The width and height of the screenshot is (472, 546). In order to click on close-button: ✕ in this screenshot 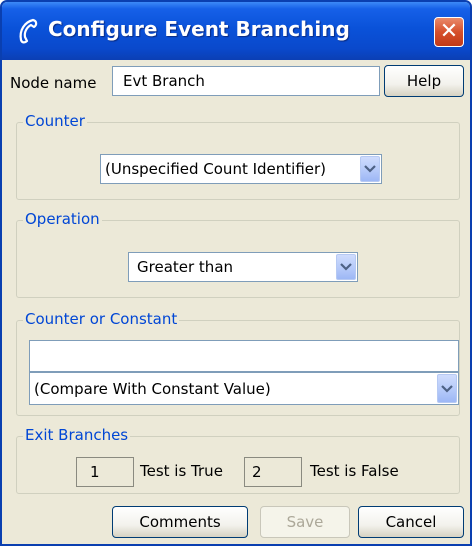, I will do `click(449, 32)`.